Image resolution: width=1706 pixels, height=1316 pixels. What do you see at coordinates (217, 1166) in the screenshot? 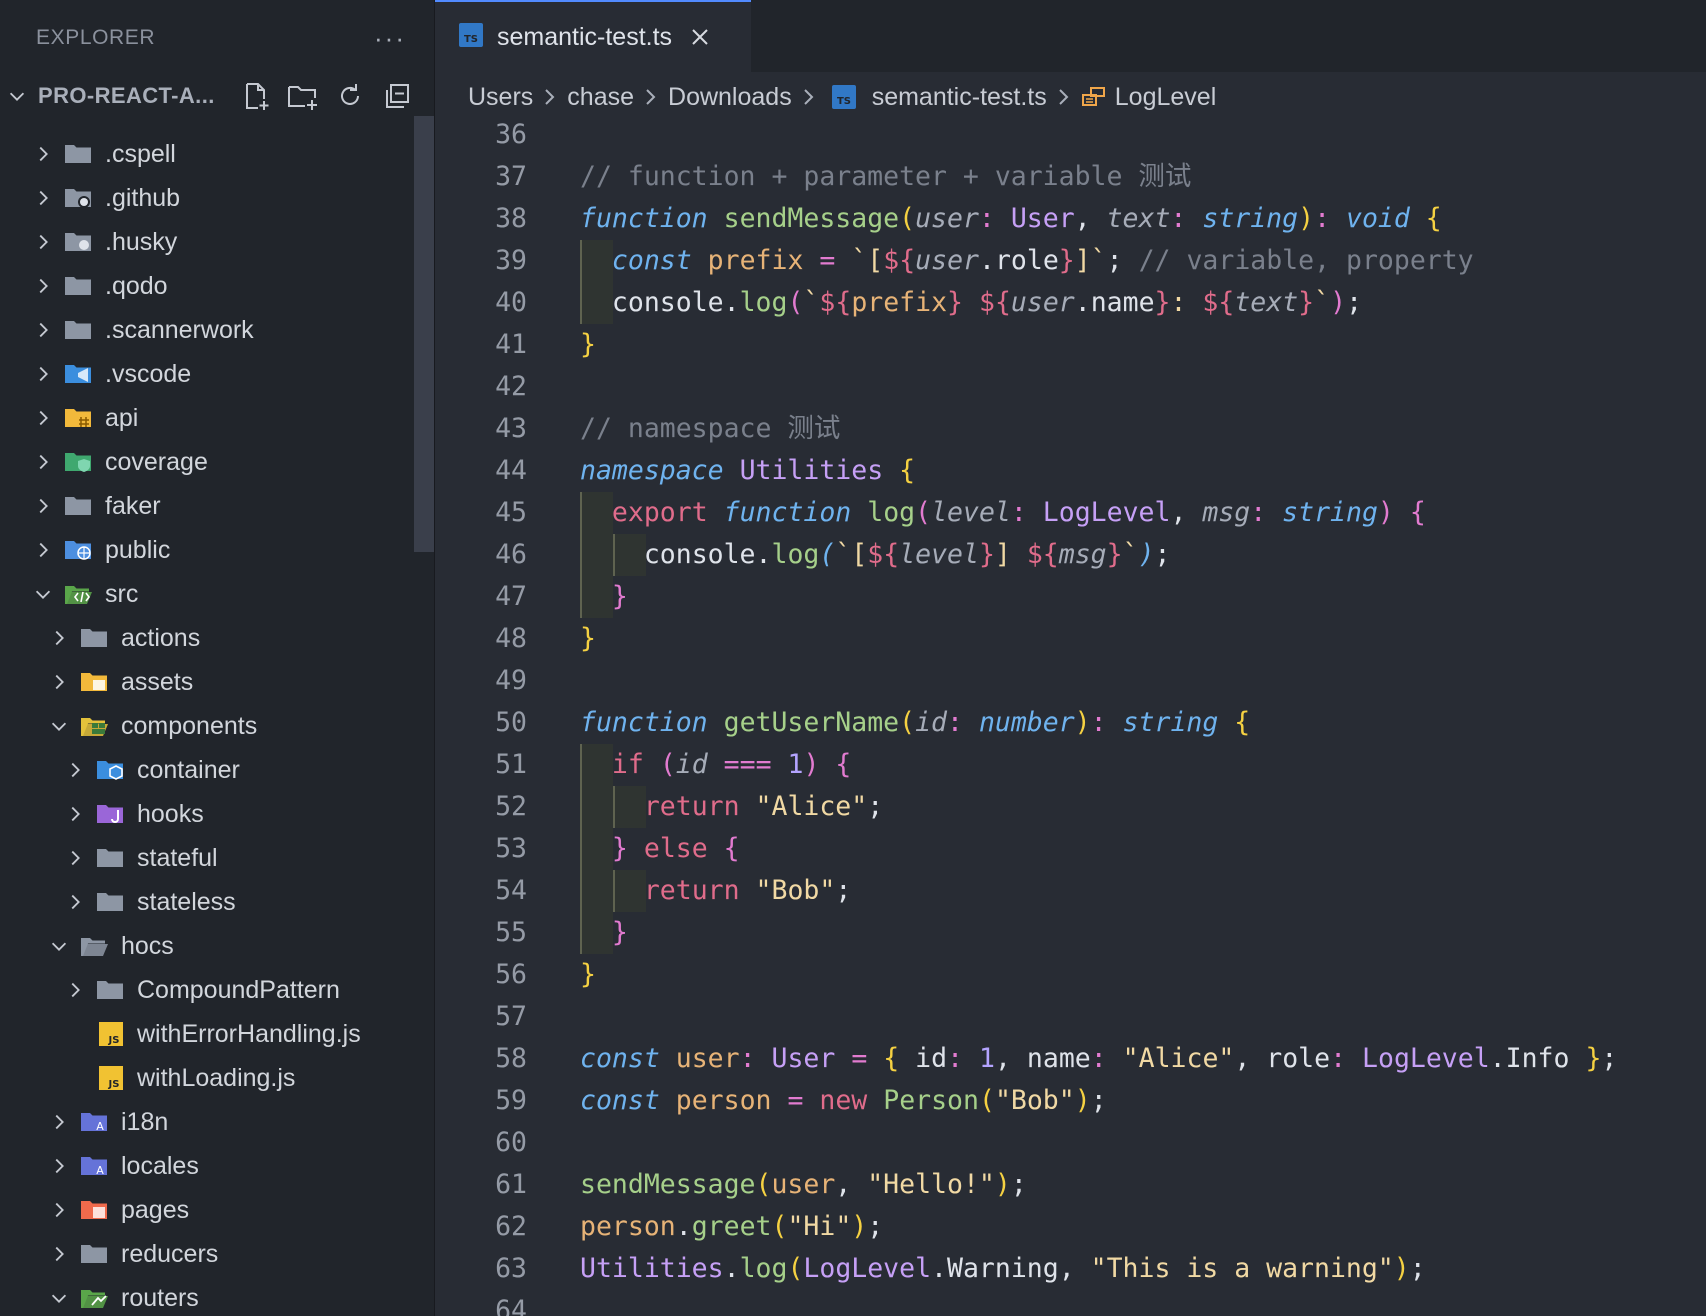
I see `folder-item: Alocales` at bounding box center [217, 1166].